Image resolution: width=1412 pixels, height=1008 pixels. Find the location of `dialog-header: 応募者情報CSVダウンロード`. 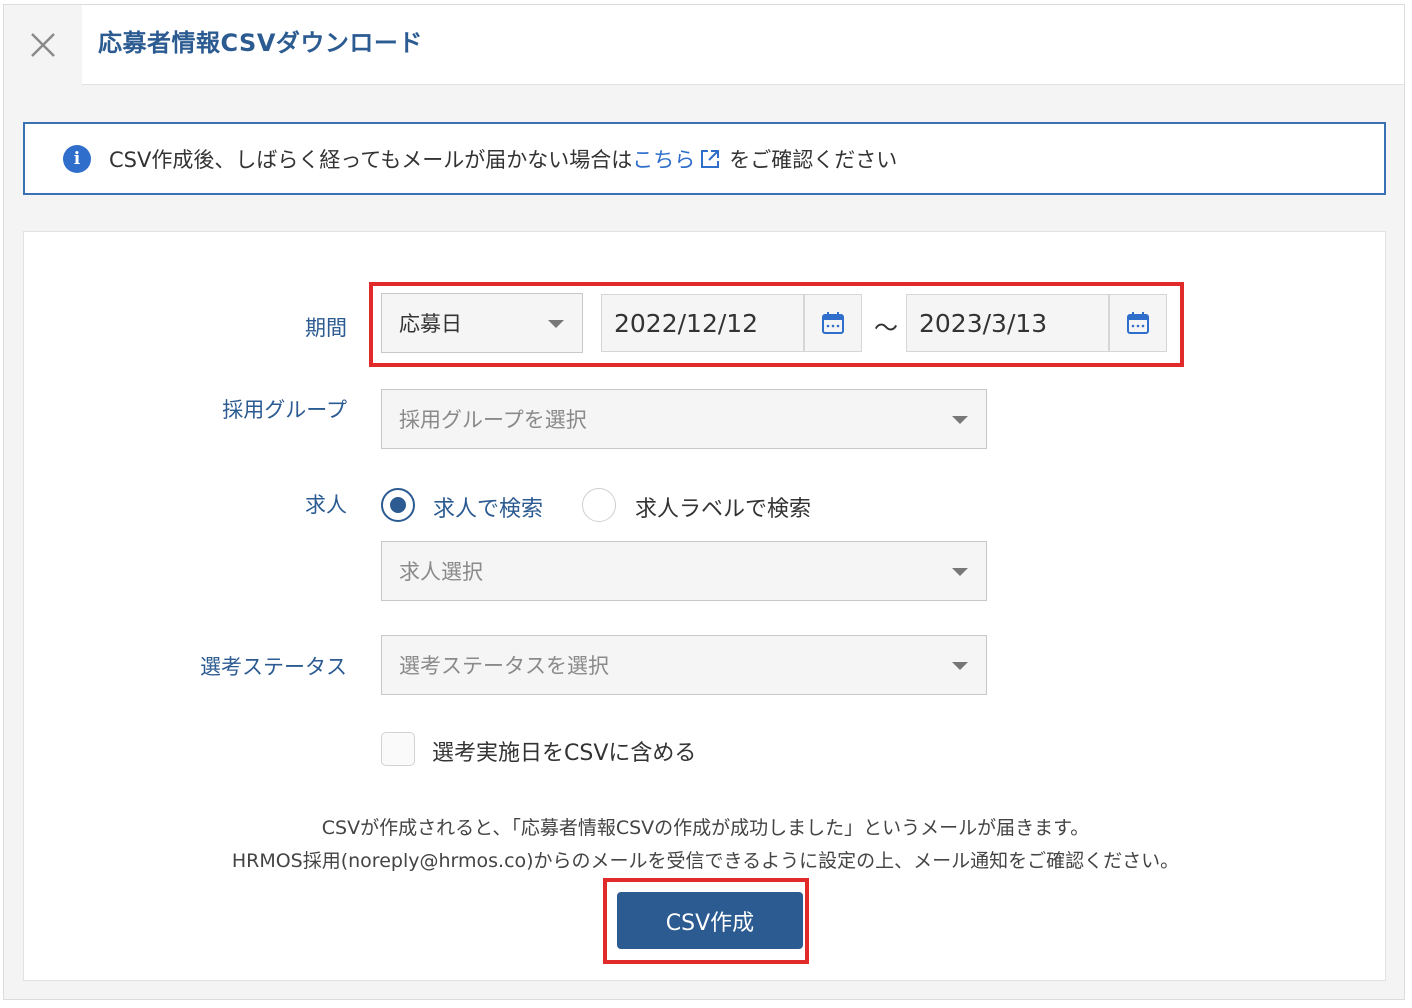

dialog-header: 応募者情報CSVダウンロード is located at coordinates (704, 45).